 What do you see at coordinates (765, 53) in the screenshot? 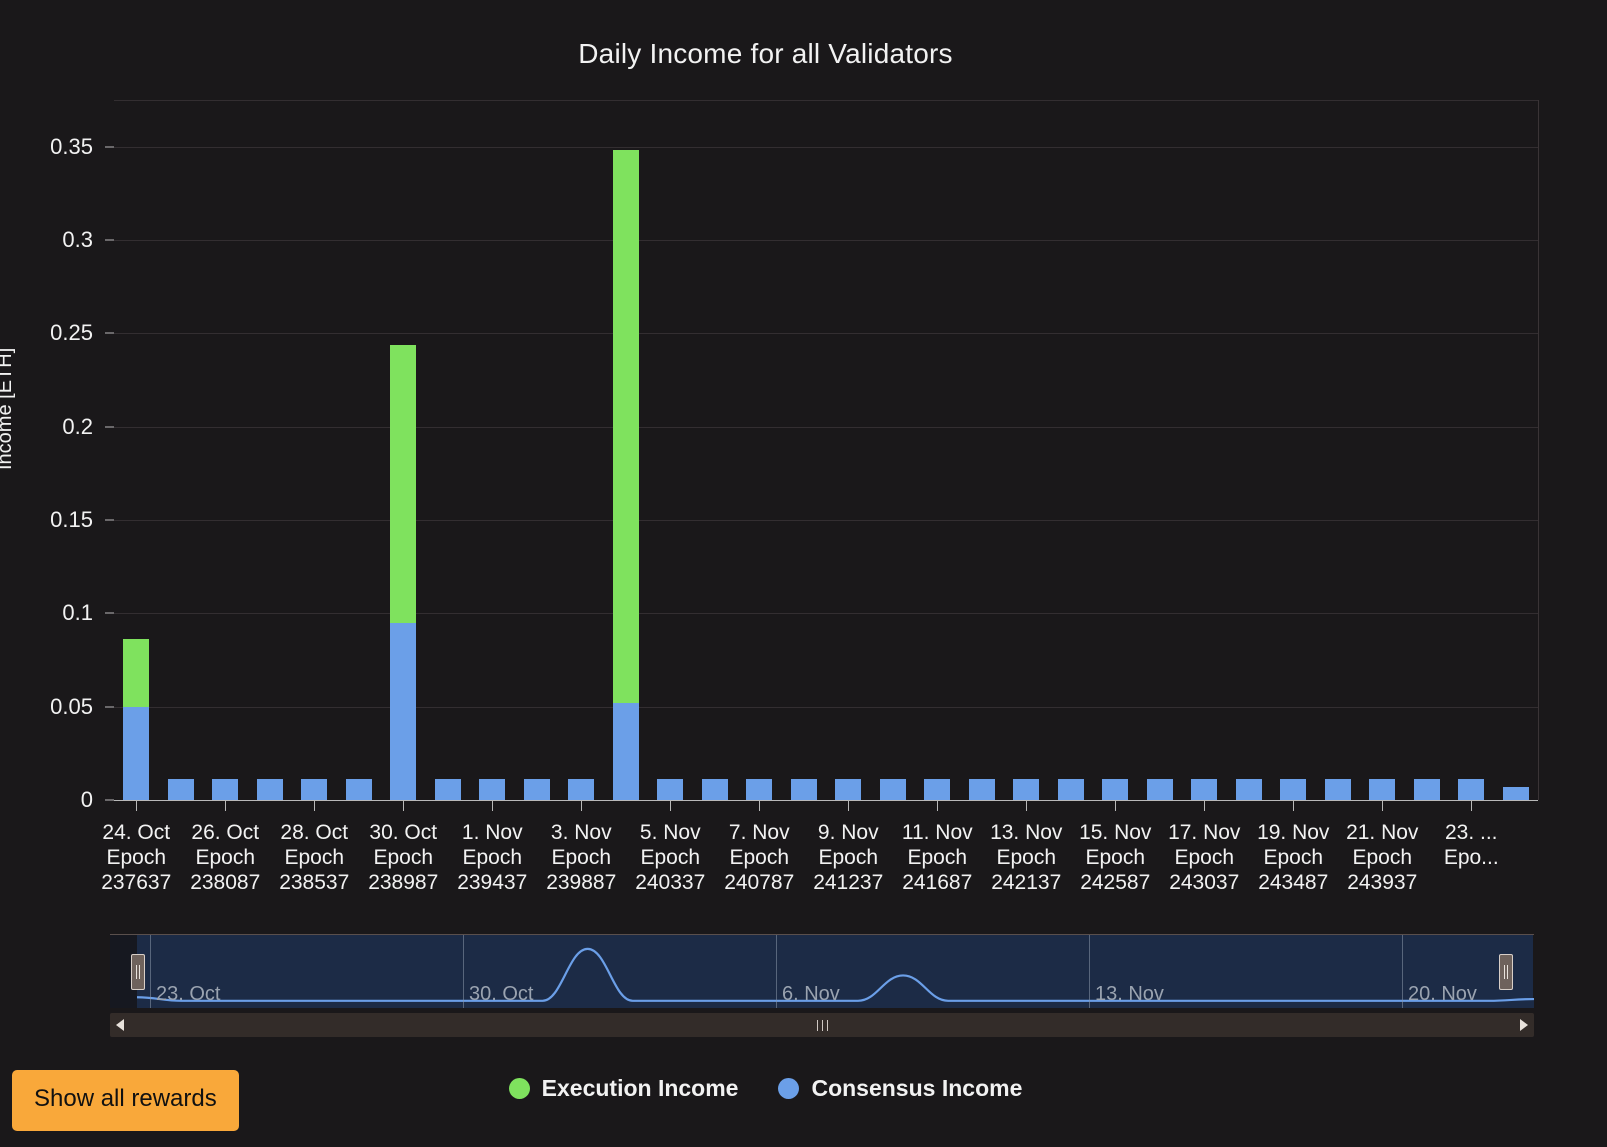
I see `page-title: Daily Income for all Validators` at bounding box center [765, 53].